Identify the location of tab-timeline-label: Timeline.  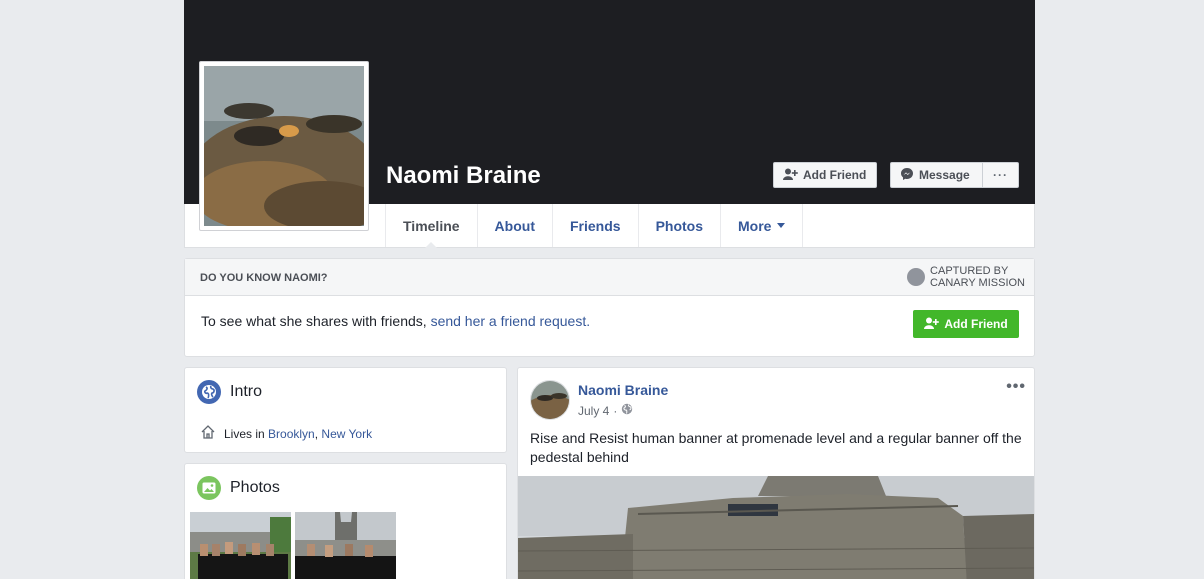
(431, 225).